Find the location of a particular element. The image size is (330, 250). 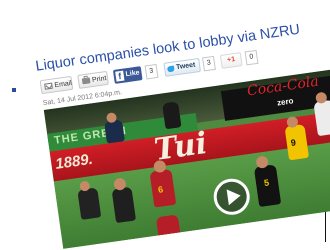

print-button: Print is located at coordinates (93, 79).